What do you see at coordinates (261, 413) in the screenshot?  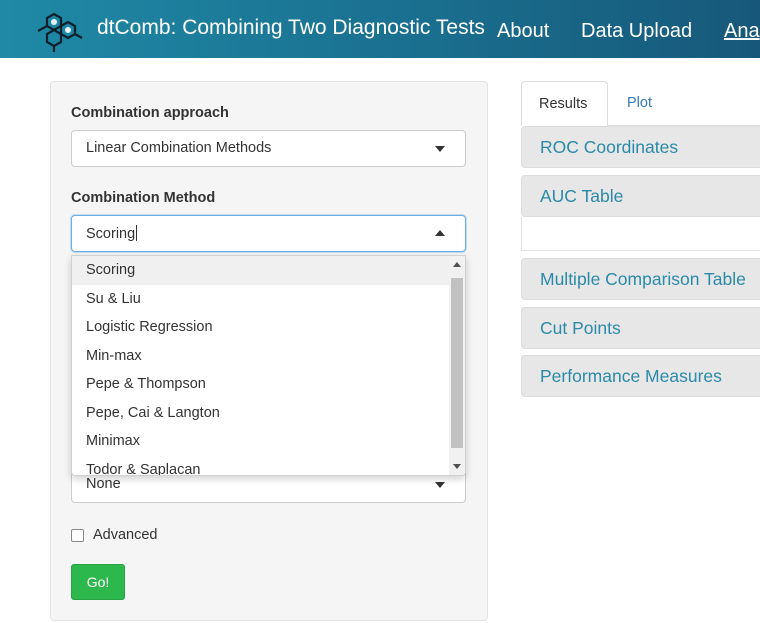 I see `option-pepe-cai-langton: Pepe, Cai & Langton` at bounding box center [261, 413].